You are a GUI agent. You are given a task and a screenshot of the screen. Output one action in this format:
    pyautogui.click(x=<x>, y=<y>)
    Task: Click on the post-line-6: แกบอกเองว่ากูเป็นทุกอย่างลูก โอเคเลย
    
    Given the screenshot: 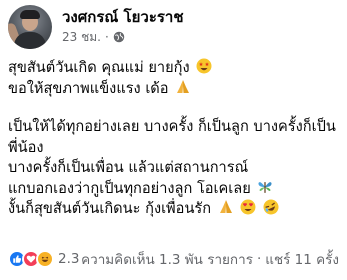 What is the action you would take?
    pyautogui.click(x=174, y=189)
    